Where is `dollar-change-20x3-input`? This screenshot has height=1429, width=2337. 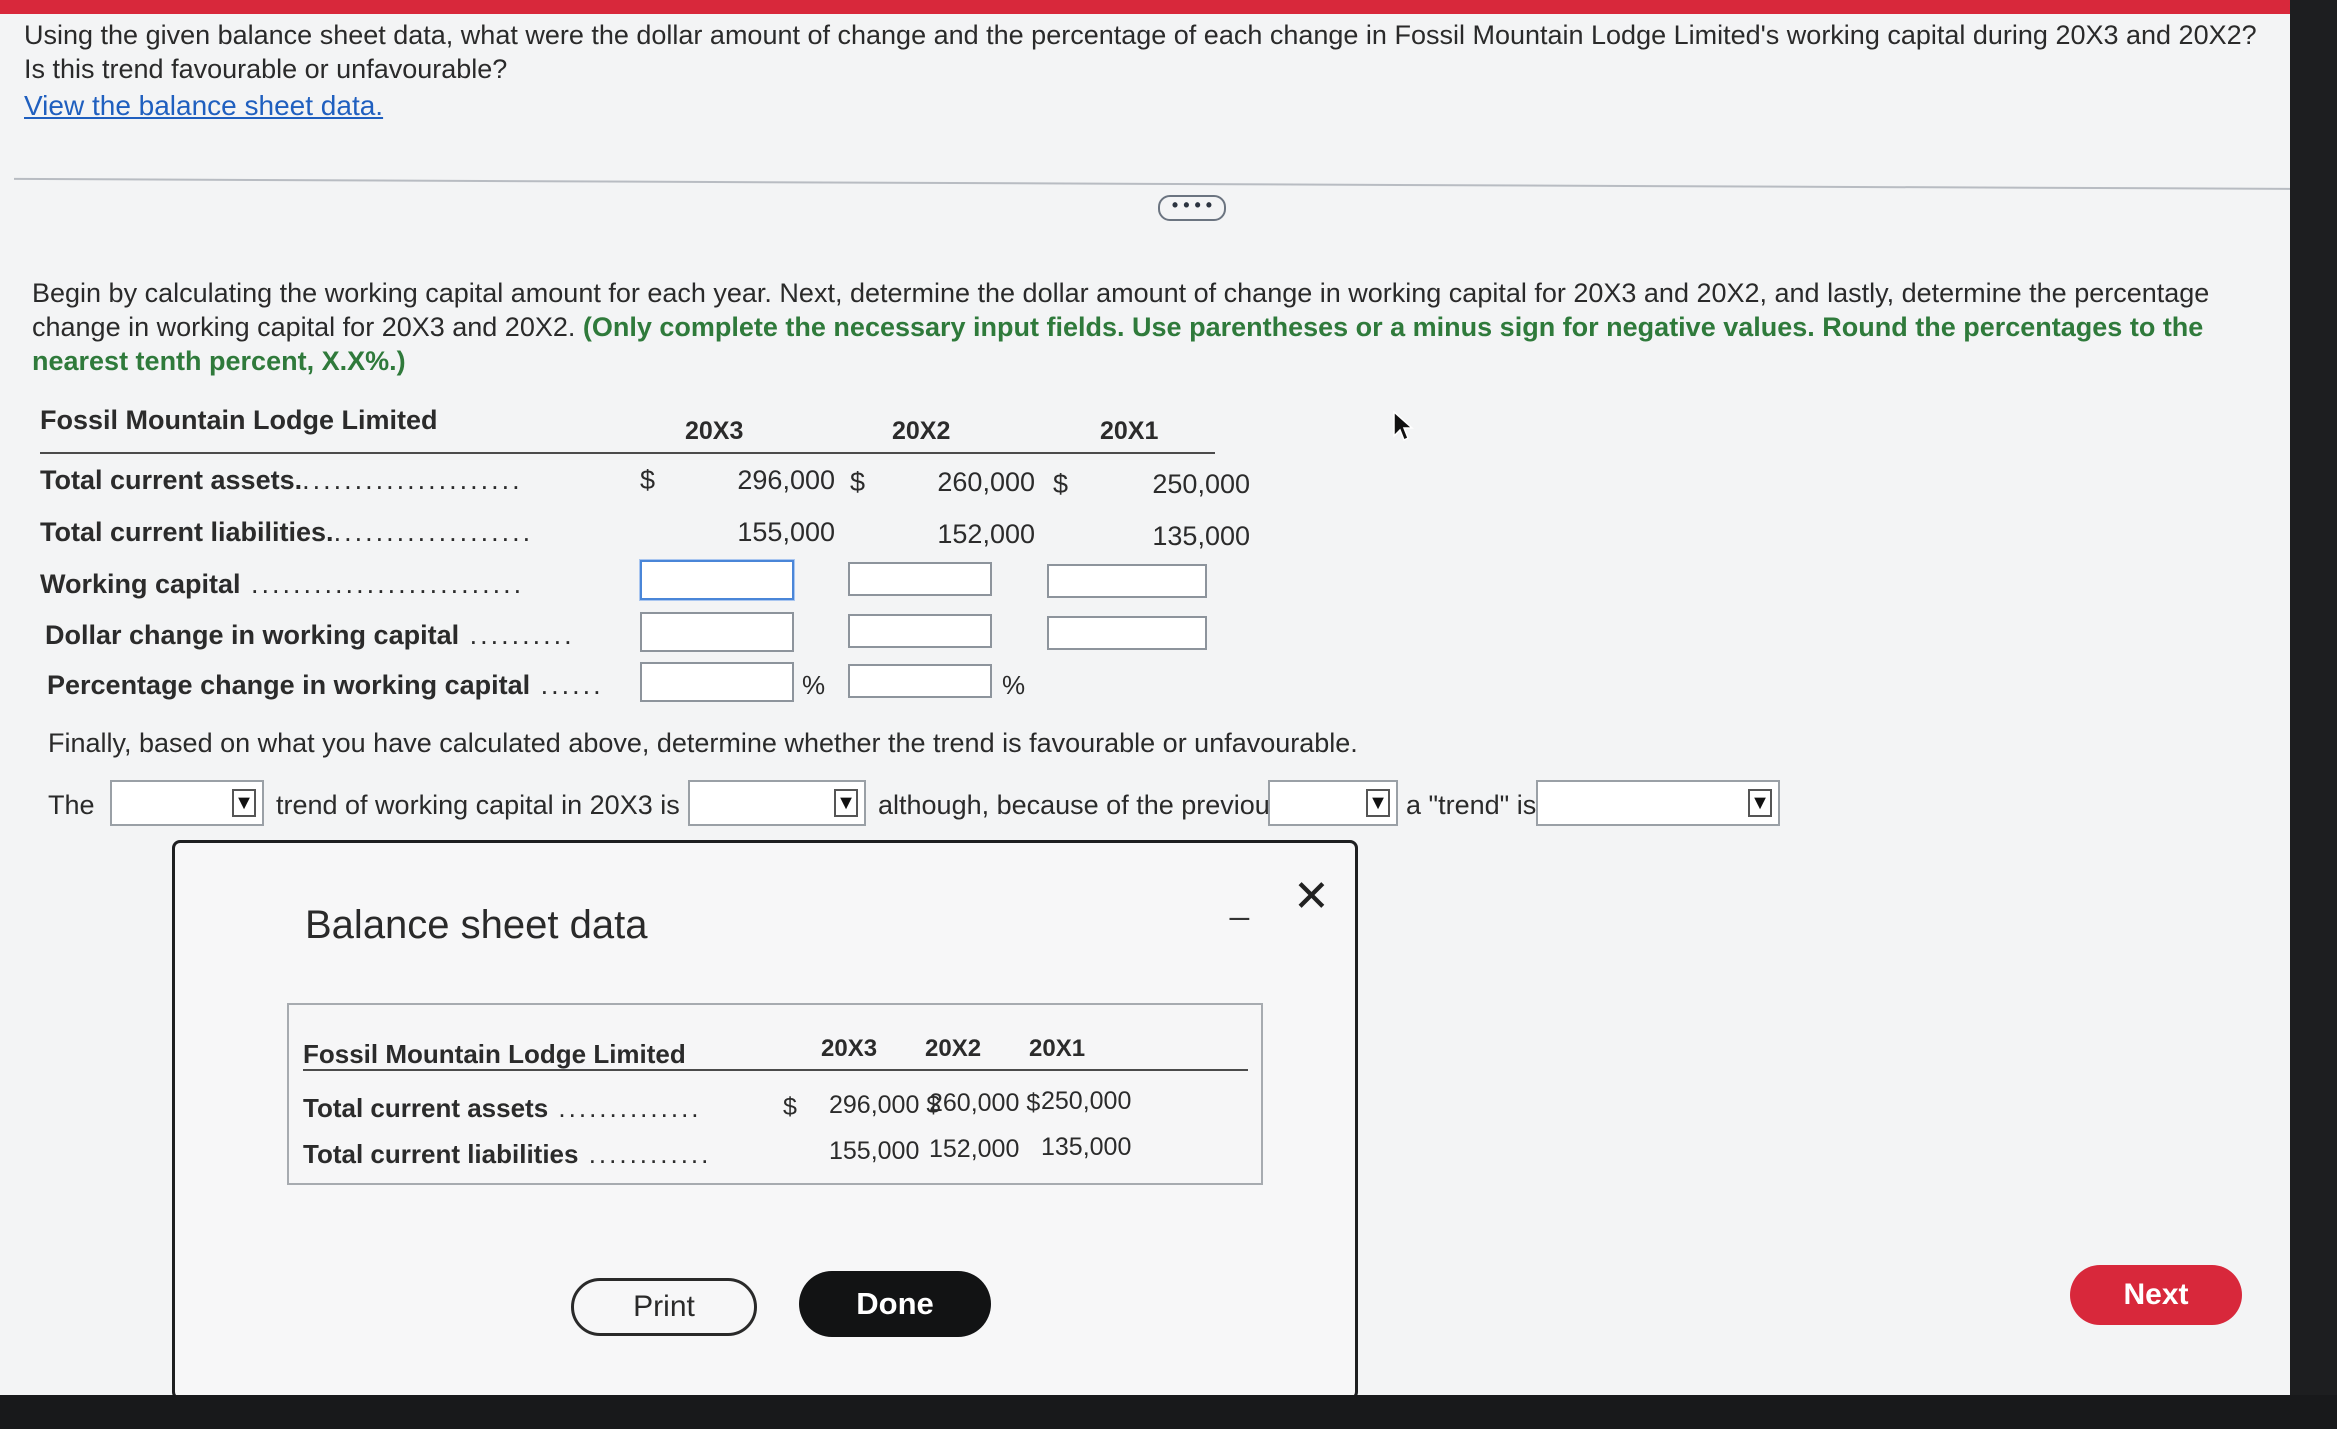
dollar-change-20x3-input is located at coordinates (717, 632).